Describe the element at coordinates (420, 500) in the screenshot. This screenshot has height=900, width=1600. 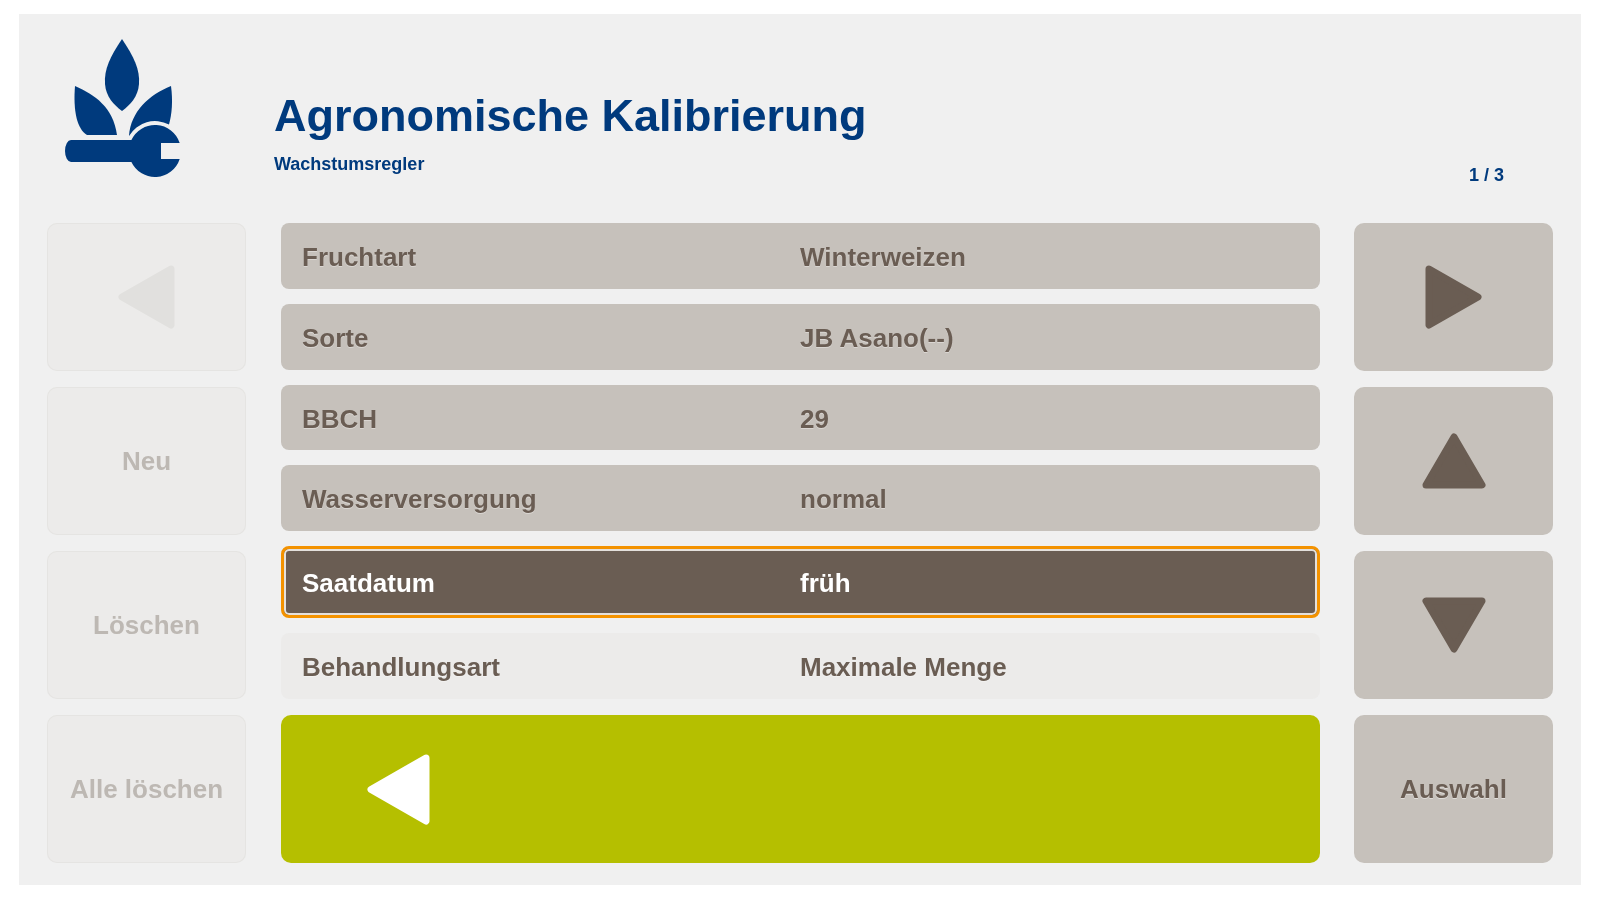
I see `parameter-label: Wasserversorgung` at that location.